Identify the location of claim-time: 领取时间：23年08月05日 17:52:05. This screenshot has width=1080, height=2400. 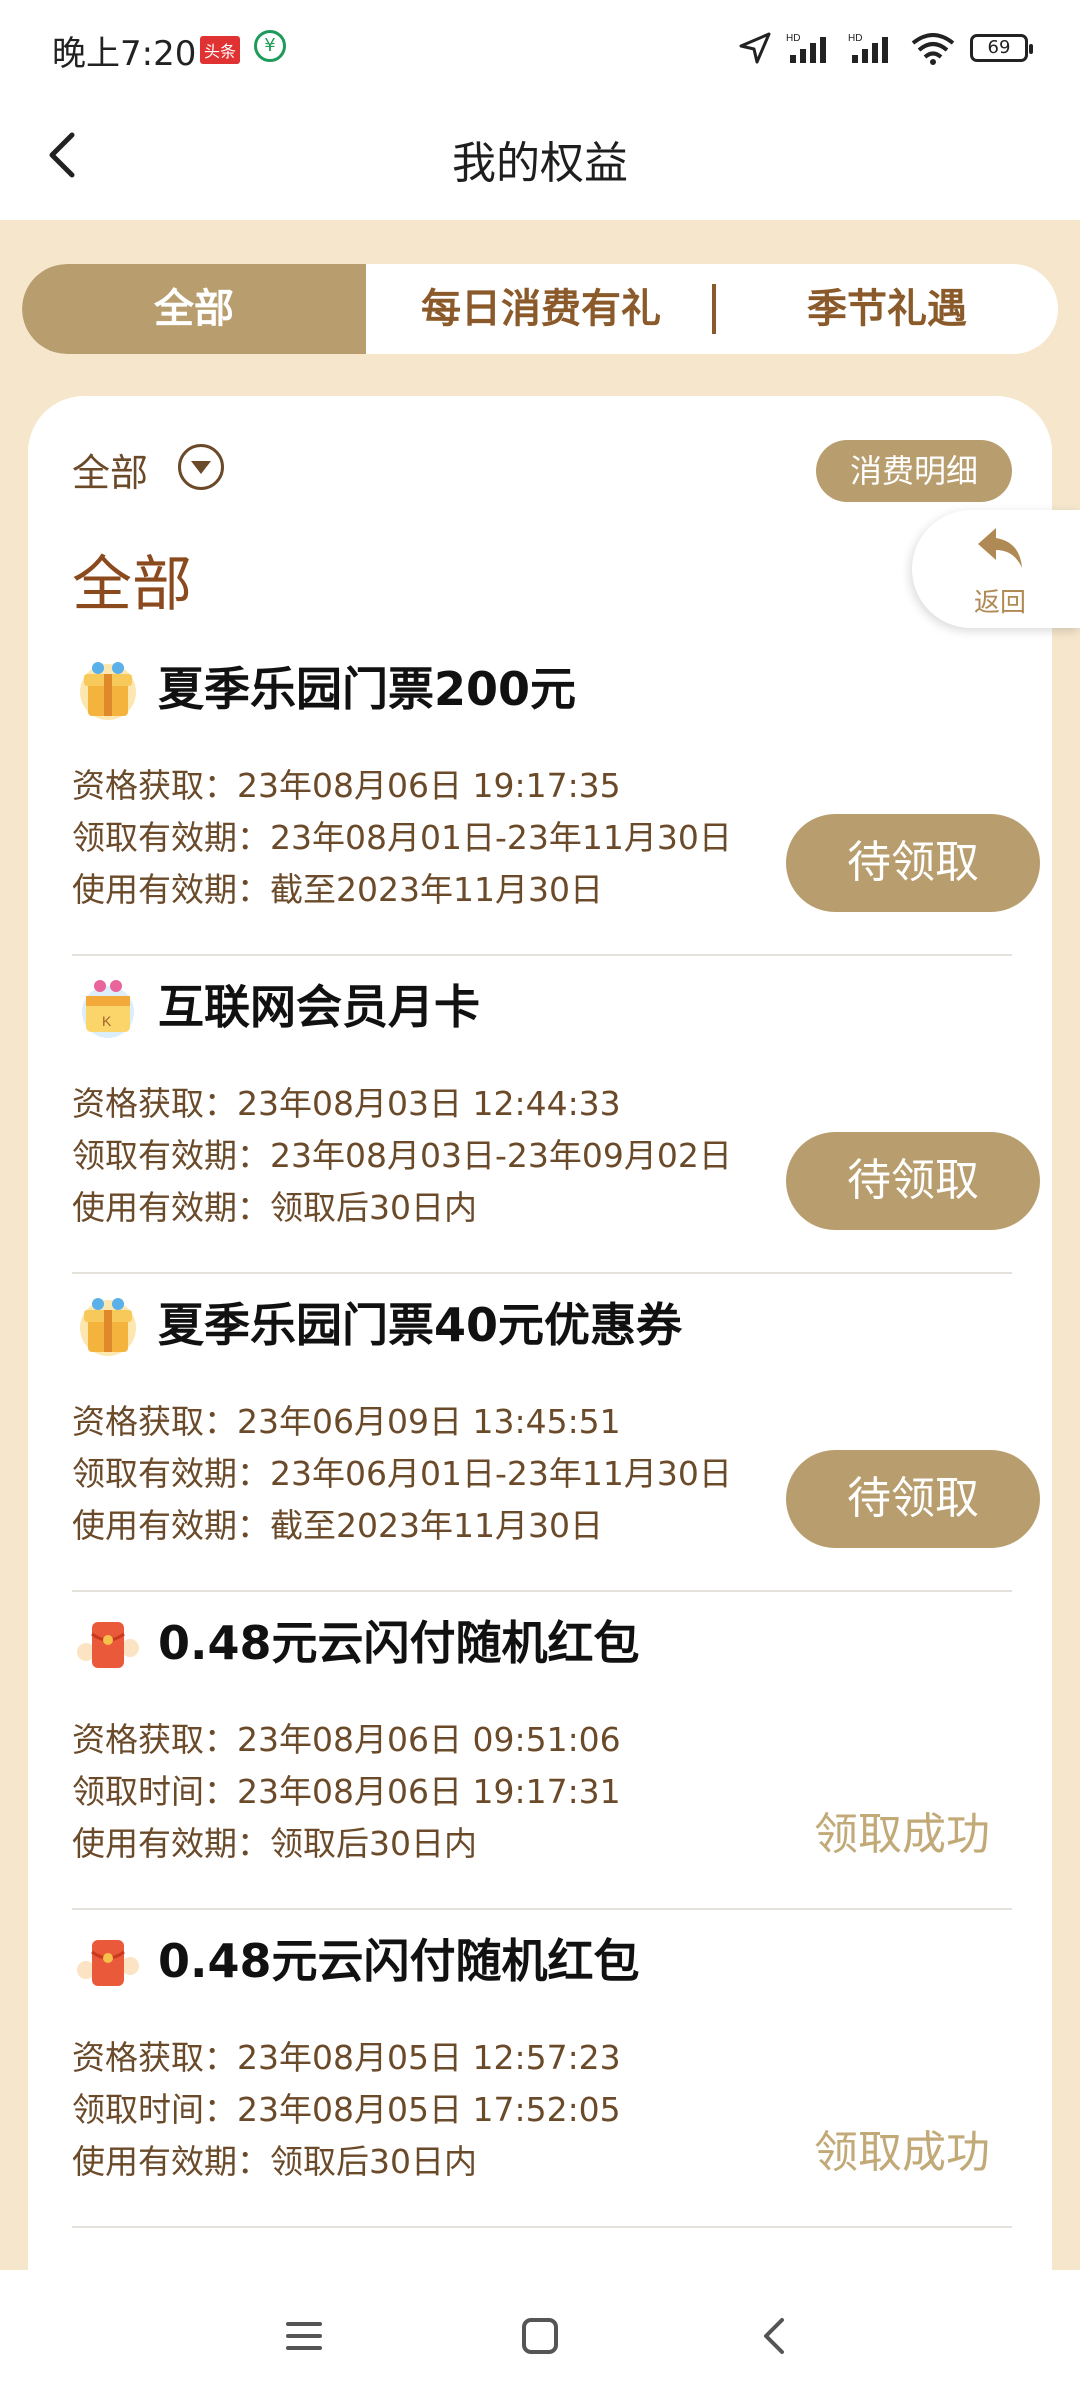
(346, 2109).